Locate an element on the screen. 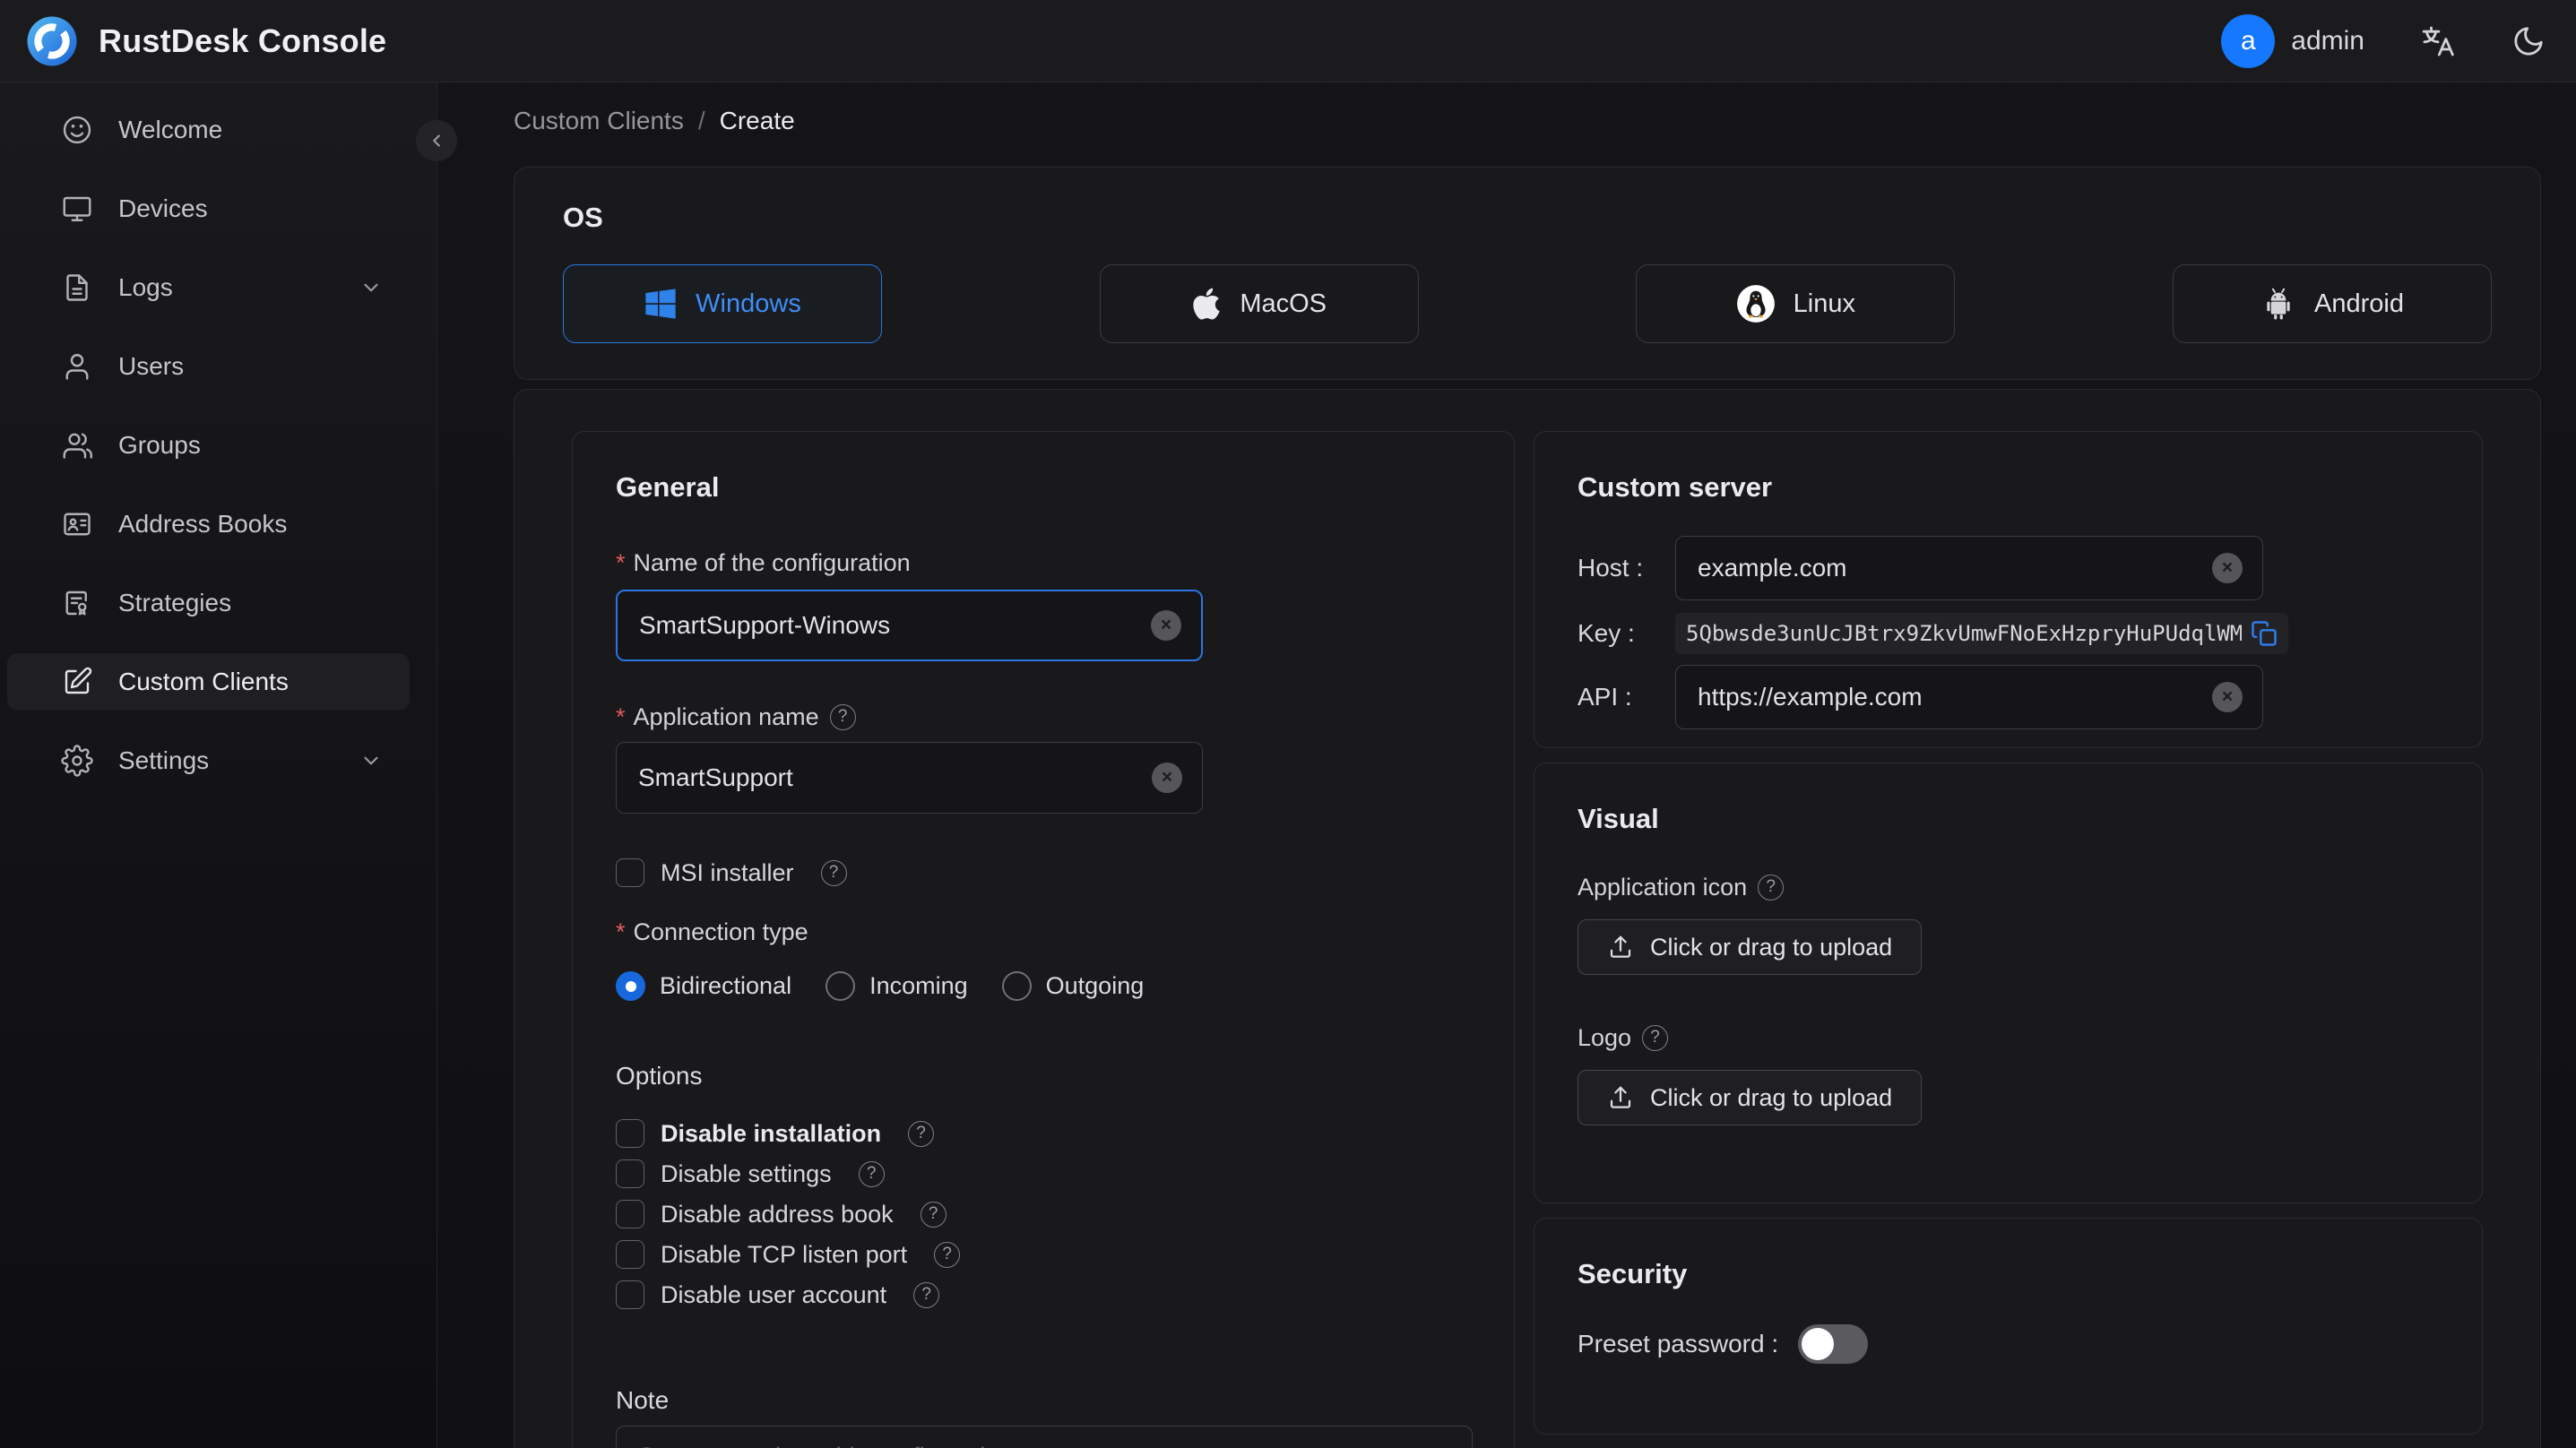  msi-installer-checkbox is located at coordinates (630, 873).